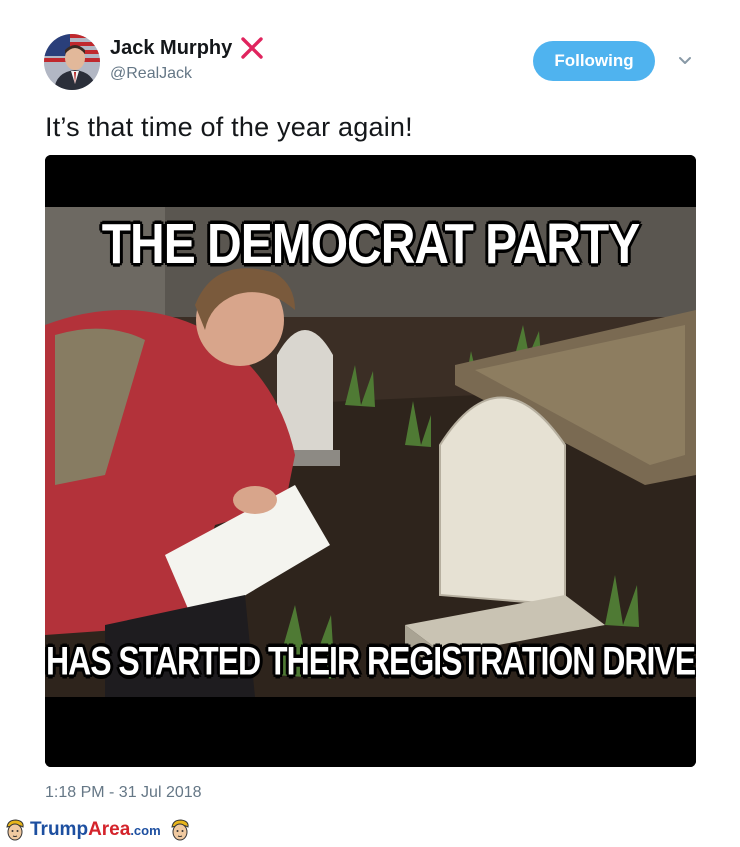  Describe the element at coordinates (685, 61) in the screenshot. I see `chevron-down-icon` at that location.